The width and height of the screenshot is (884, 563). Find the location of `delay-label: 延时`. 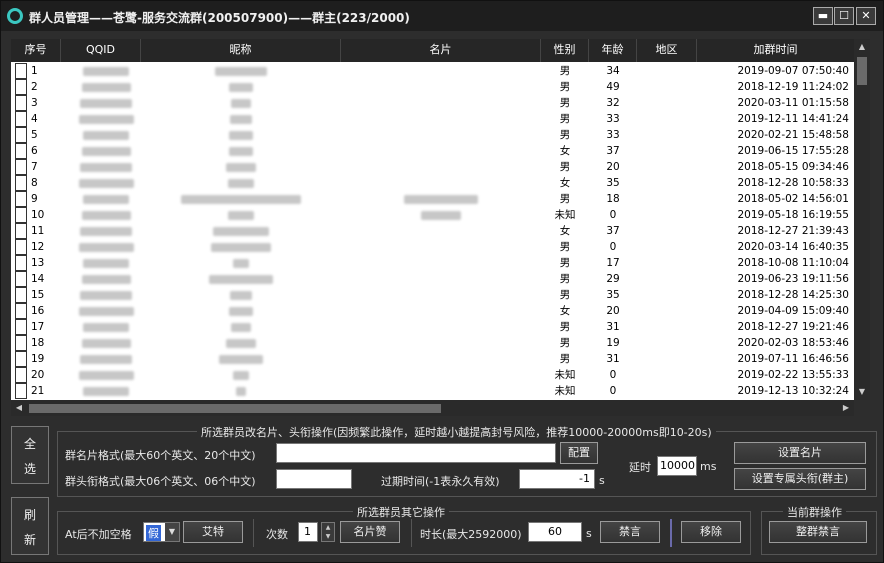

delay-label: 延时 is located at coordinates (640, 467).